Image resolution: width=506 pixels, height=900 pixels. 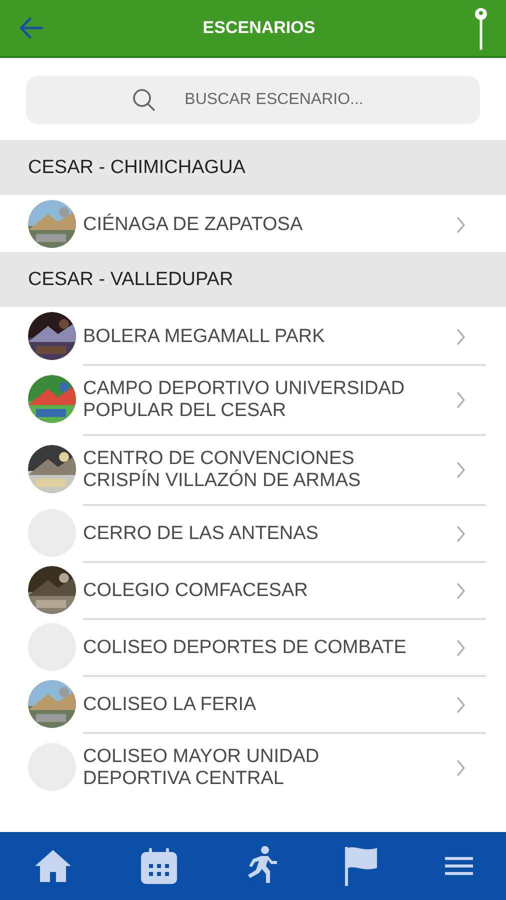 I want to click on venue-name: COLISEO MAYOR UNIDAD DEPORTIVA CENTRAL, so click(x=201, y=768).